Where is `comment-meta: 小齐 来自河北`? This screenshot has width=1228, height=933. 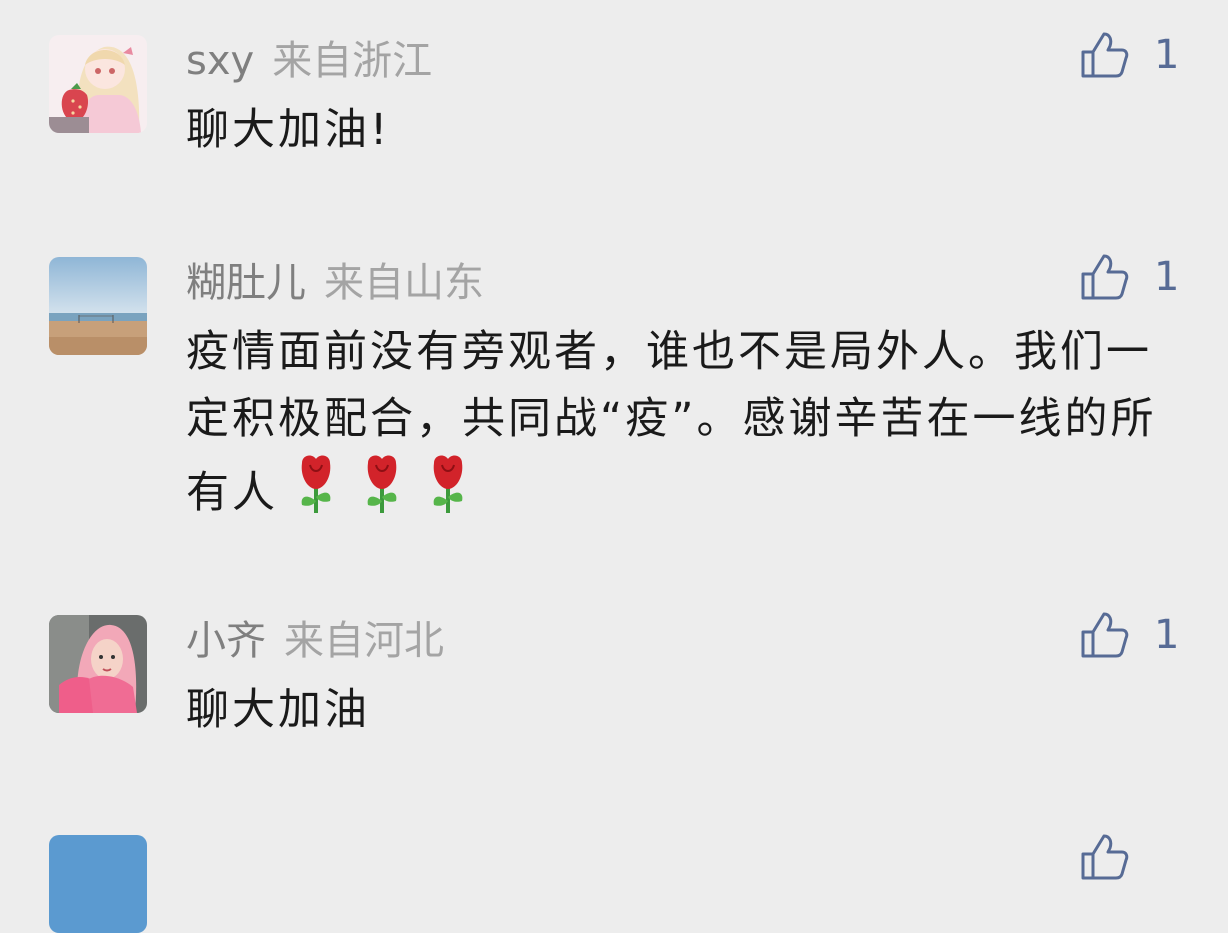 comment-meta: 小齐 来自河北 is located at coordinates (315, 641).